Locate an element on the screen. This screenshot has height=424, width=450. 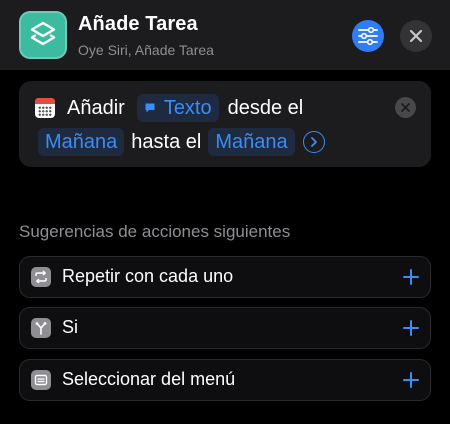
speech-bubble-icon is located at coordinates (150, 108).